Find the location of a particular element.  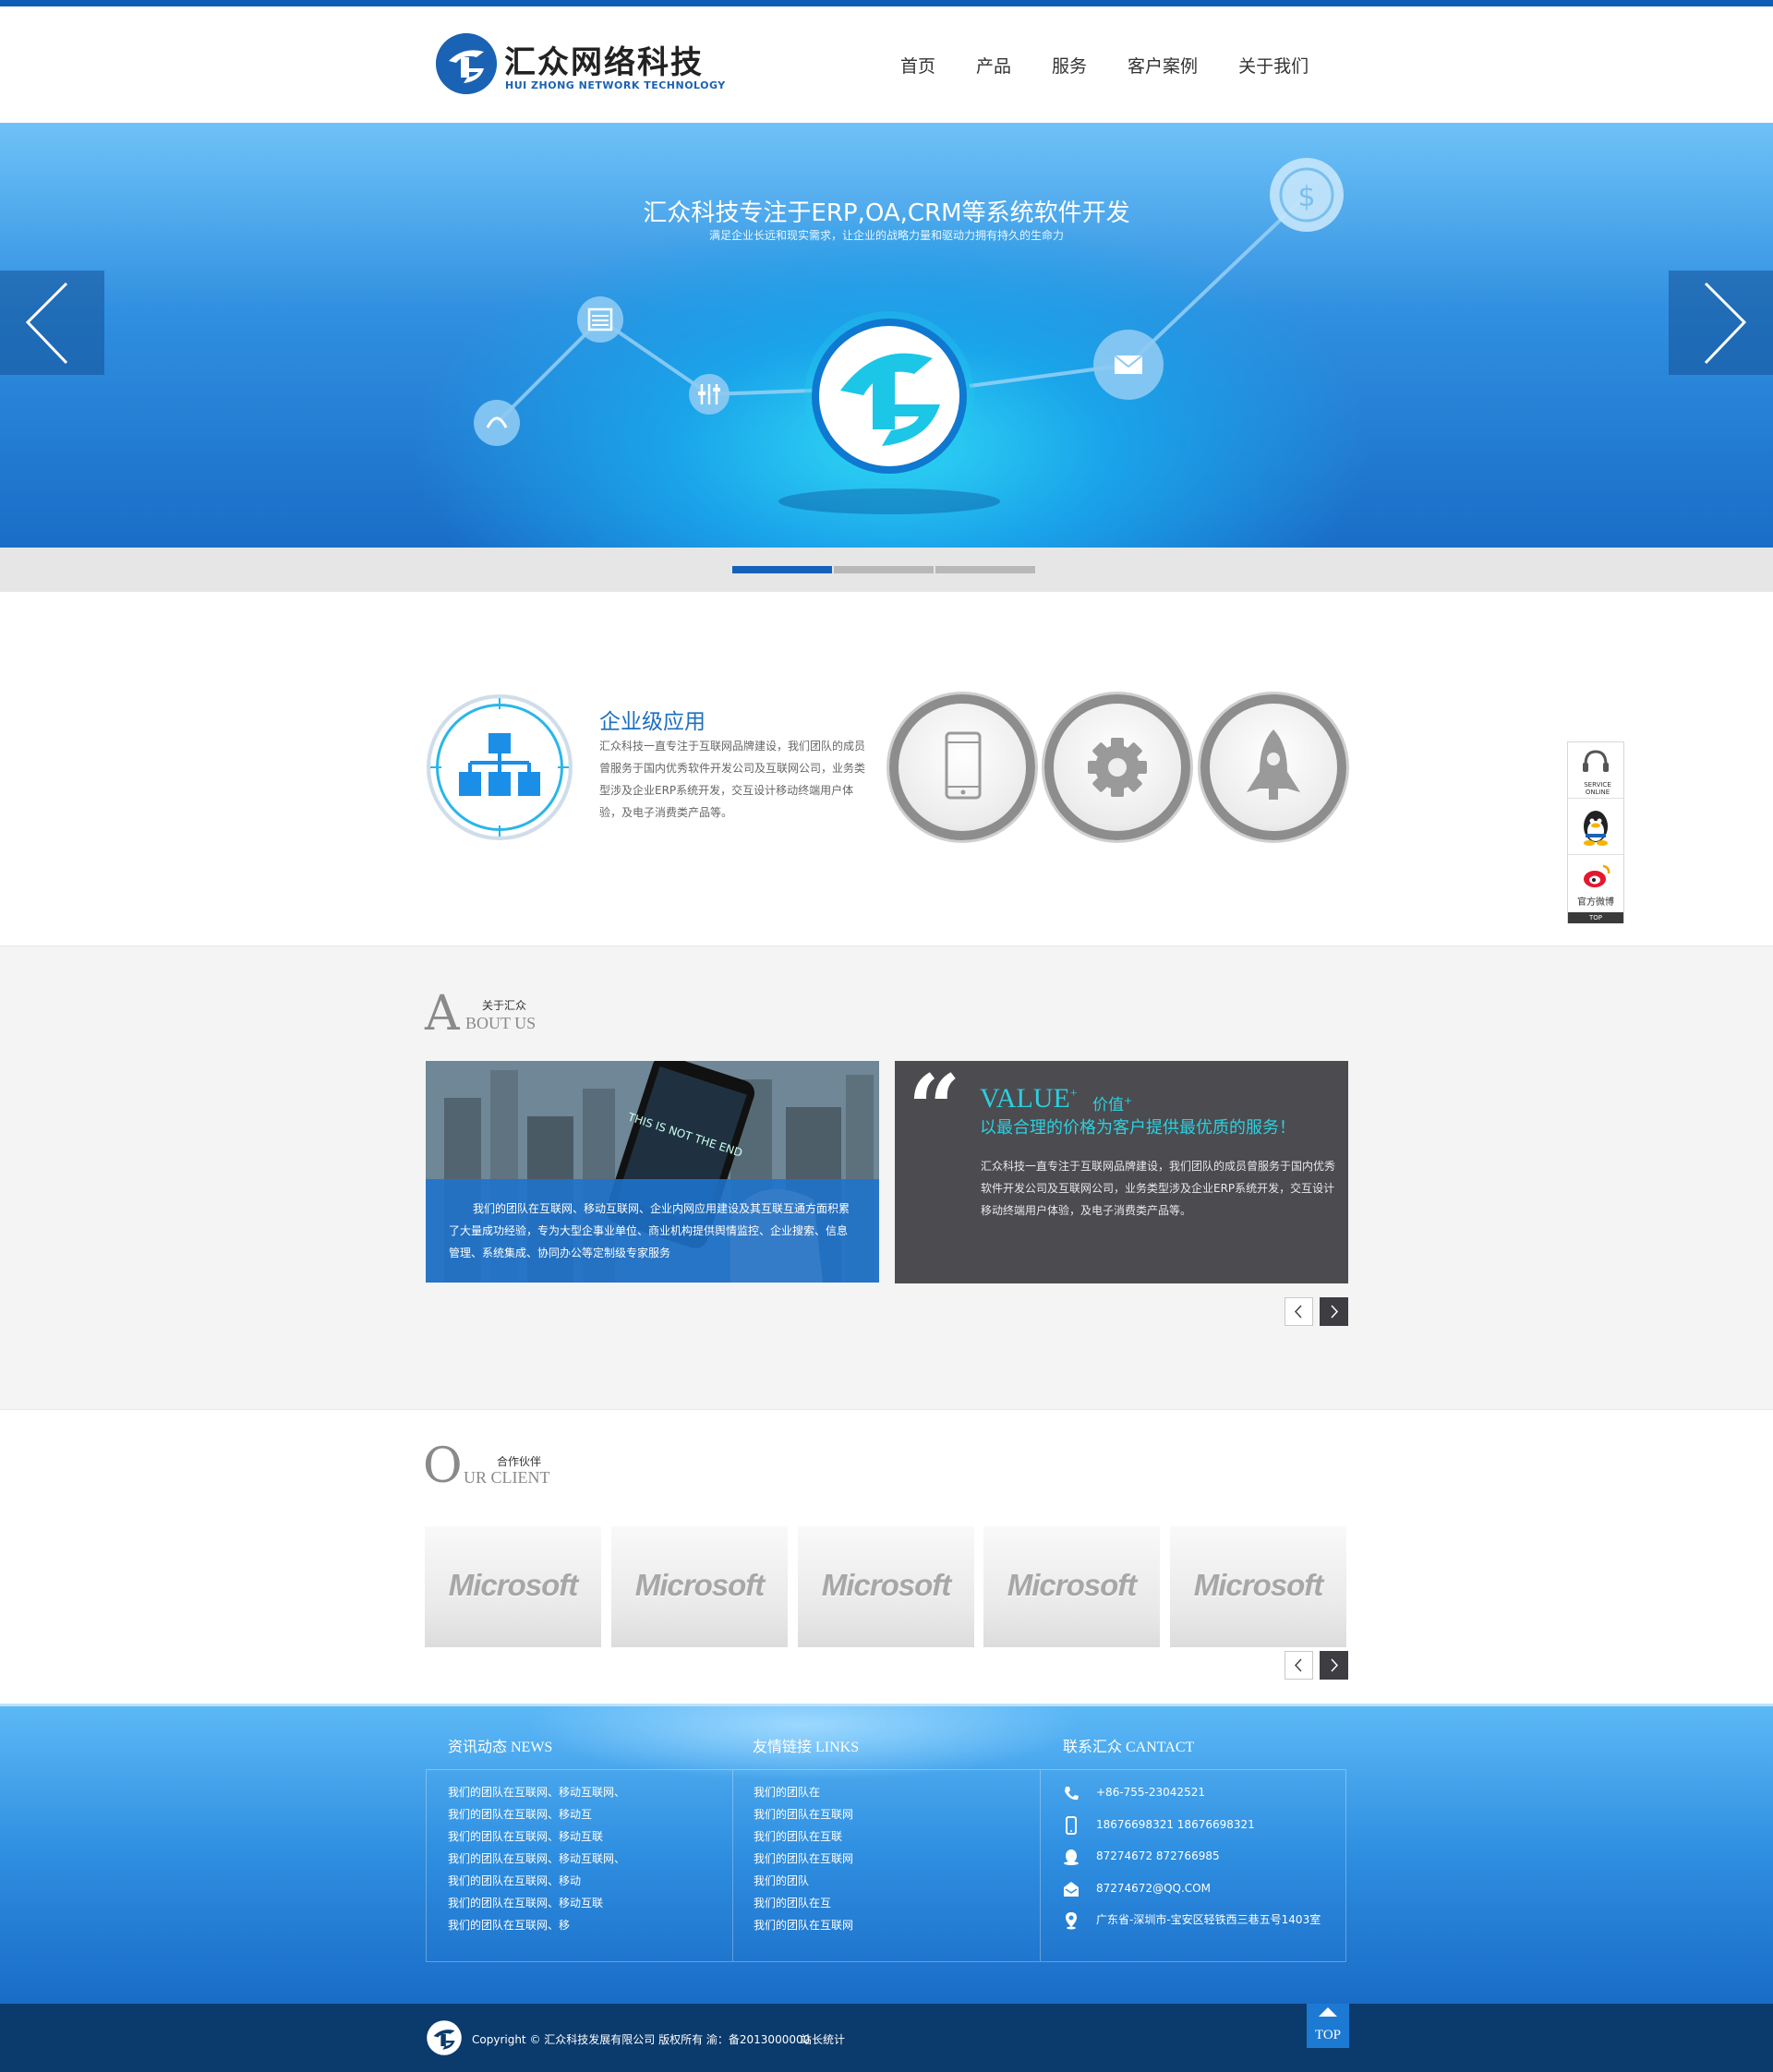

site-stats-link: 站长统计 is located at coordinates (823, 2039).